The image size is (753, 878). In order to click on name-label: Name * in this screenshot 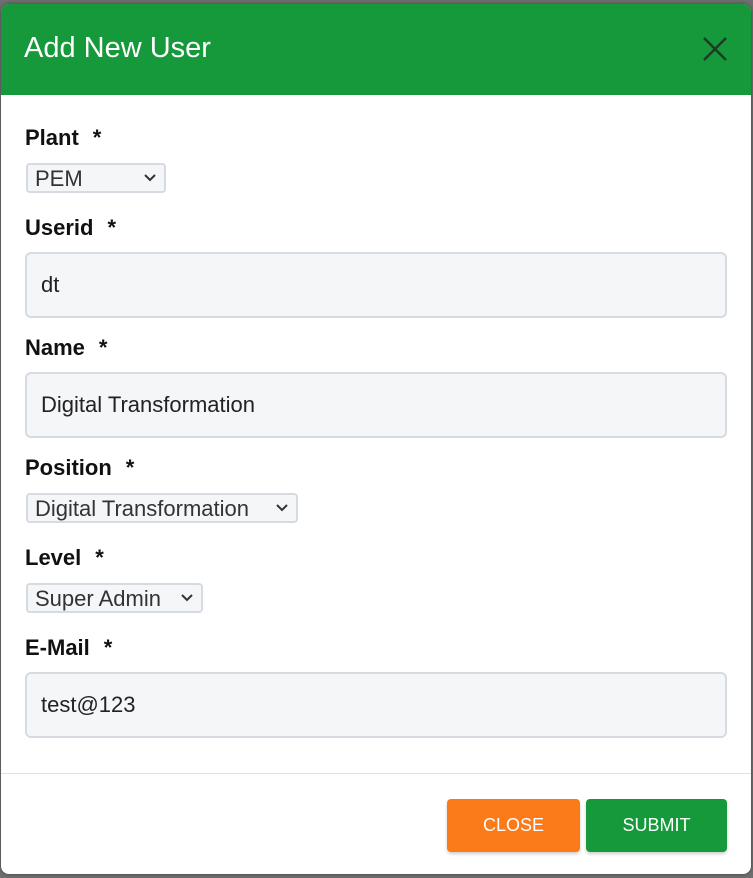, I will do `click(66, 348)`.